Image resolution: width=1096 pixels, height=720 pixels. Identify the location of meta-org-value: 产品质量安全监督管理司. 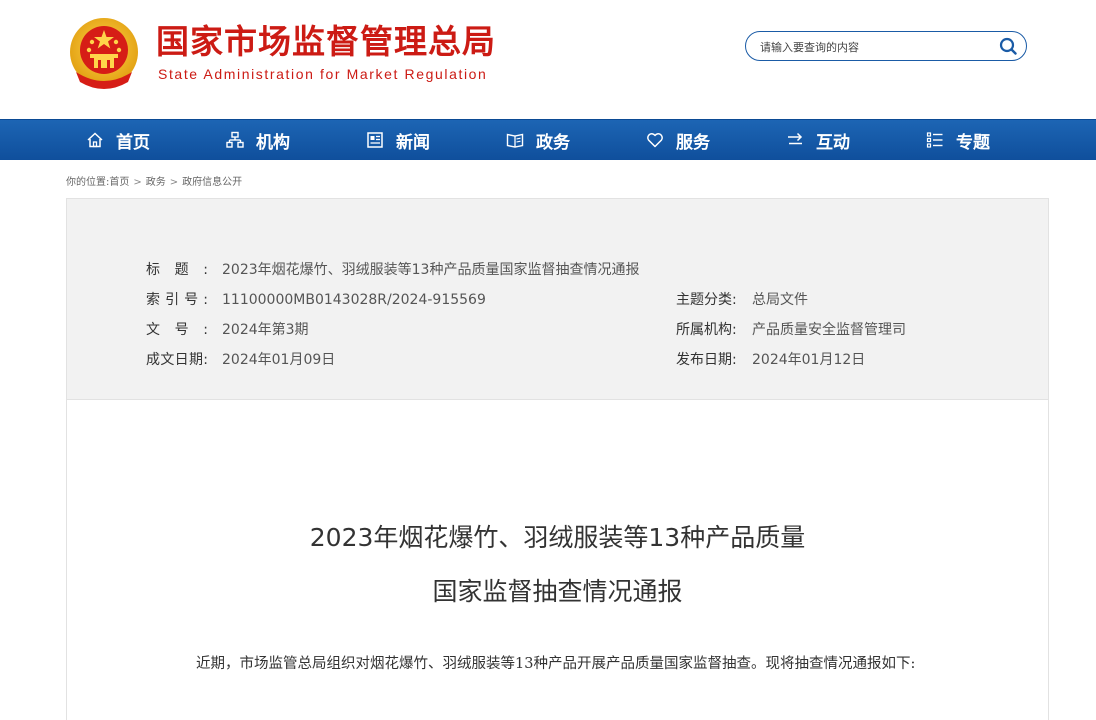
(829, 330).